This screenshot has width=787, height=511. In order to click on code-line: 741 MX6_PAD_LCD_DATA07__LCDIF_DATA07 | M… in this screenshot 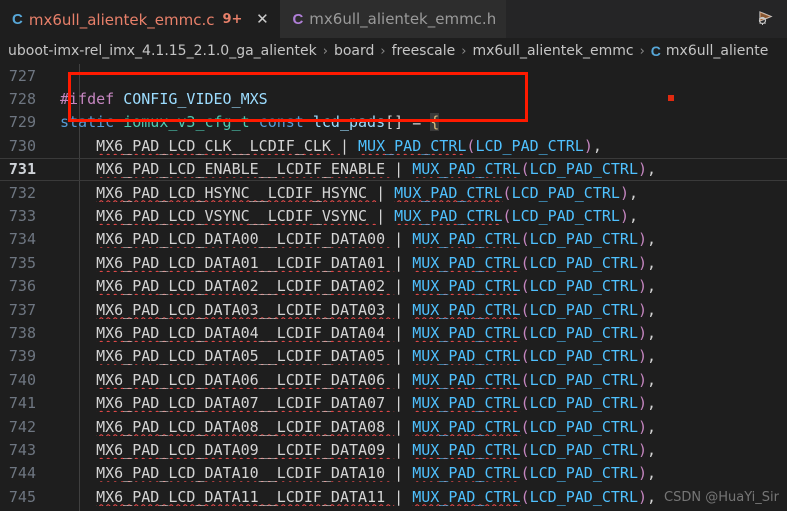, I will do `click(393, 402)`.